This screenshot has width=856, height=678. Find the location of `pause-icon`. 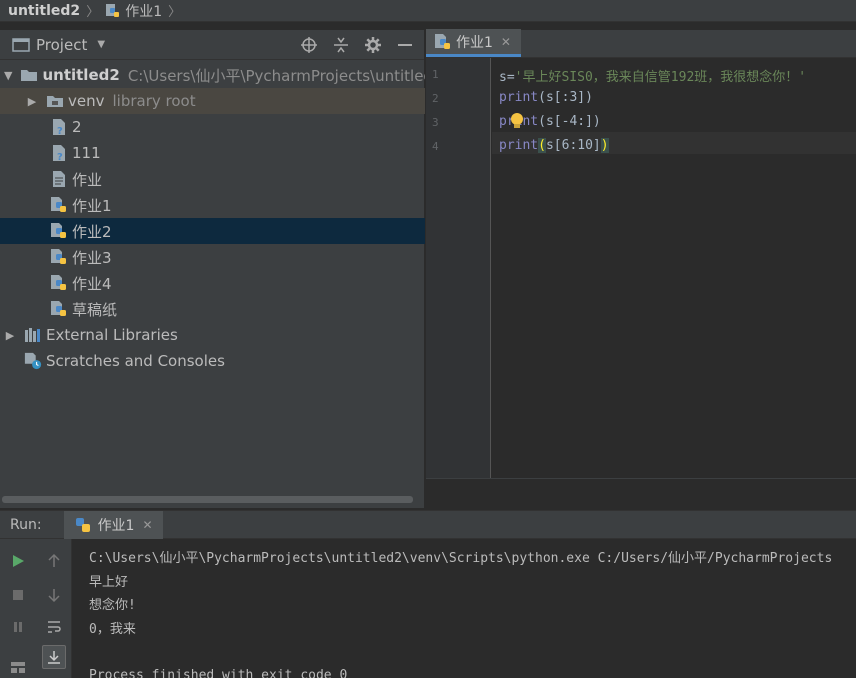

pause-icon is located at coordinates (18, 627).